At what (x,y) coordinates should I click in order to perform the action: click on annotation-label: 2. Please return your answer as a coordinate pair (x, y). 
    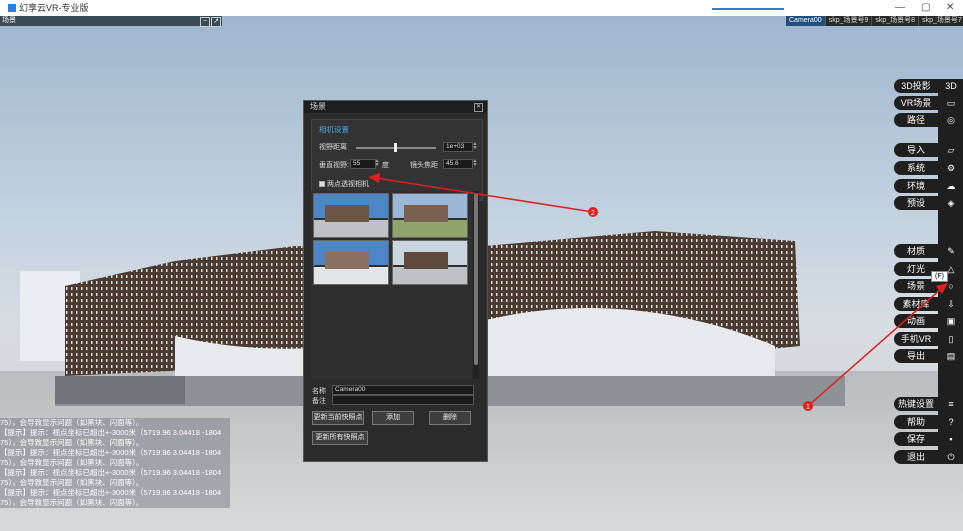
    Looking at the image, I should click on (593, 213).